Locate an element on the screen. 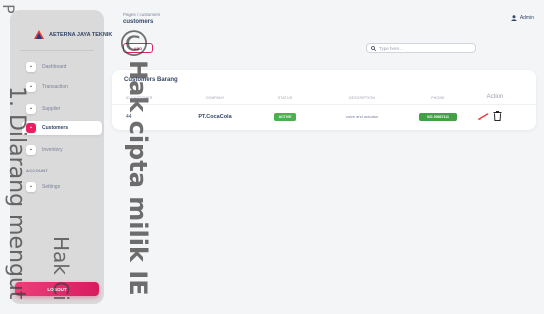 The width and height of the screenshot is (544, 314). watermark-line1: 1. Dilarang mengut is located at coordinates (15, 200).